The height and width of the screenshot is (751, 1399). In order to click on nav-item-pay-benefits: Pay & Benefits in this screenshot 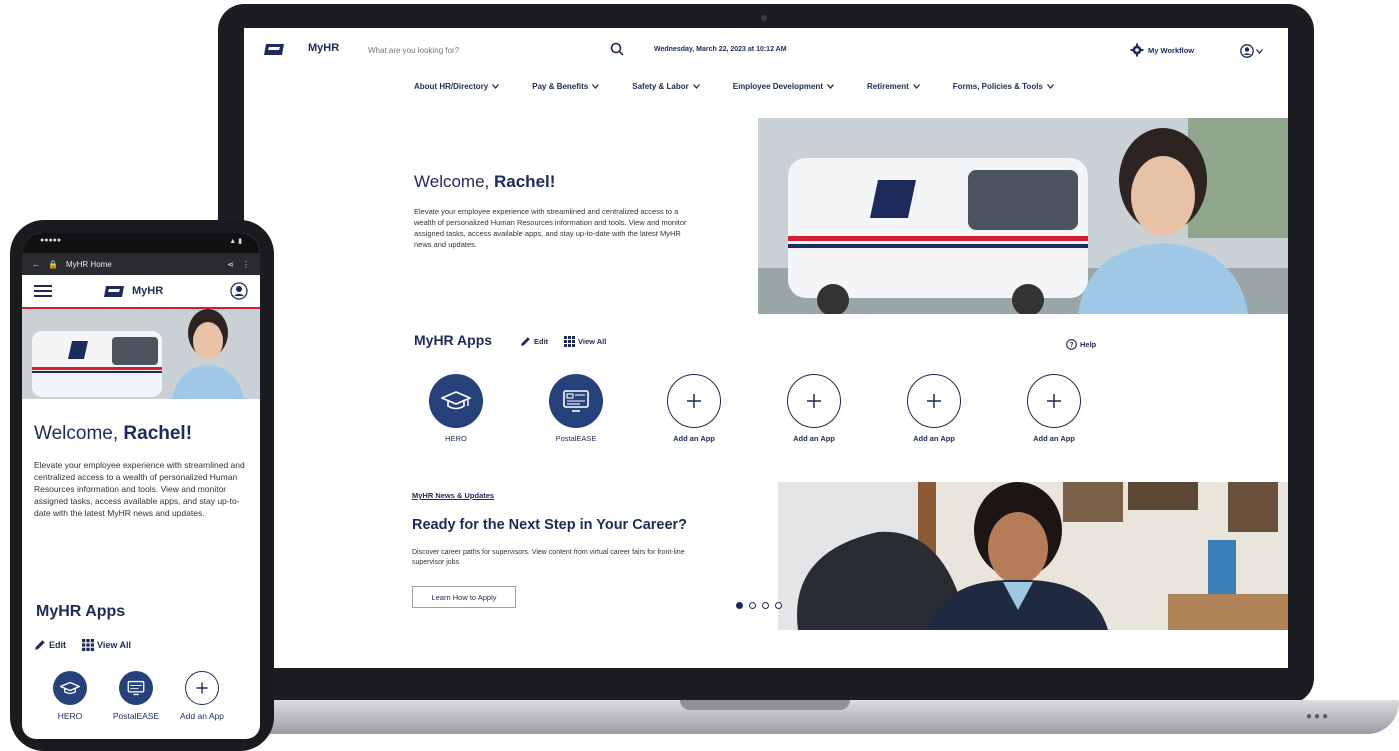, I will do `click(566, 86)`.